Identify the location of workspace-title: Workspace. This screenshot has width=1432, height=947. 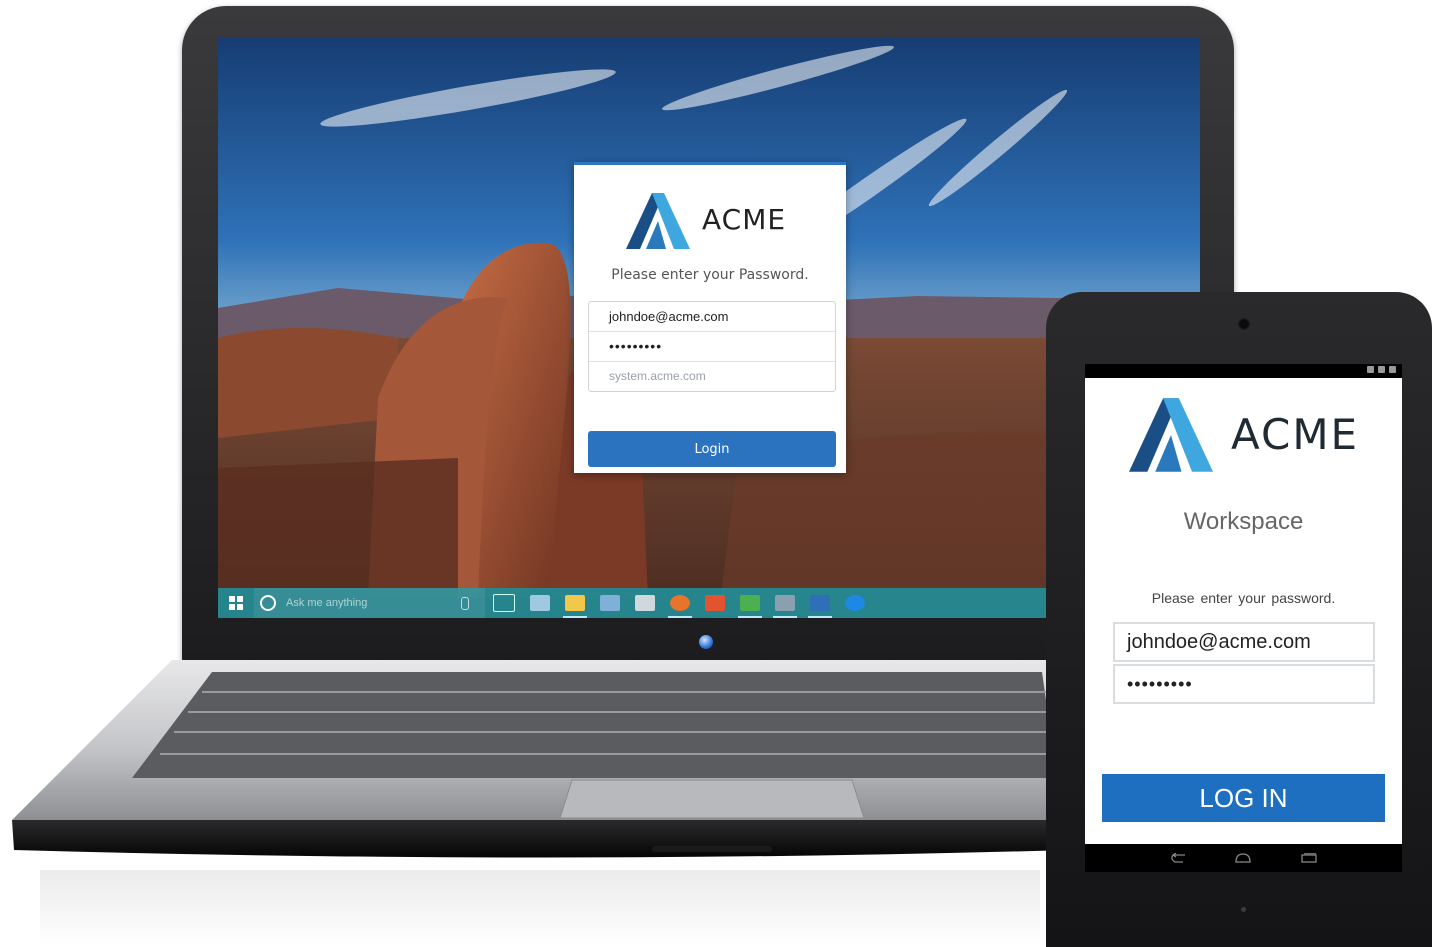
(1243, 521).